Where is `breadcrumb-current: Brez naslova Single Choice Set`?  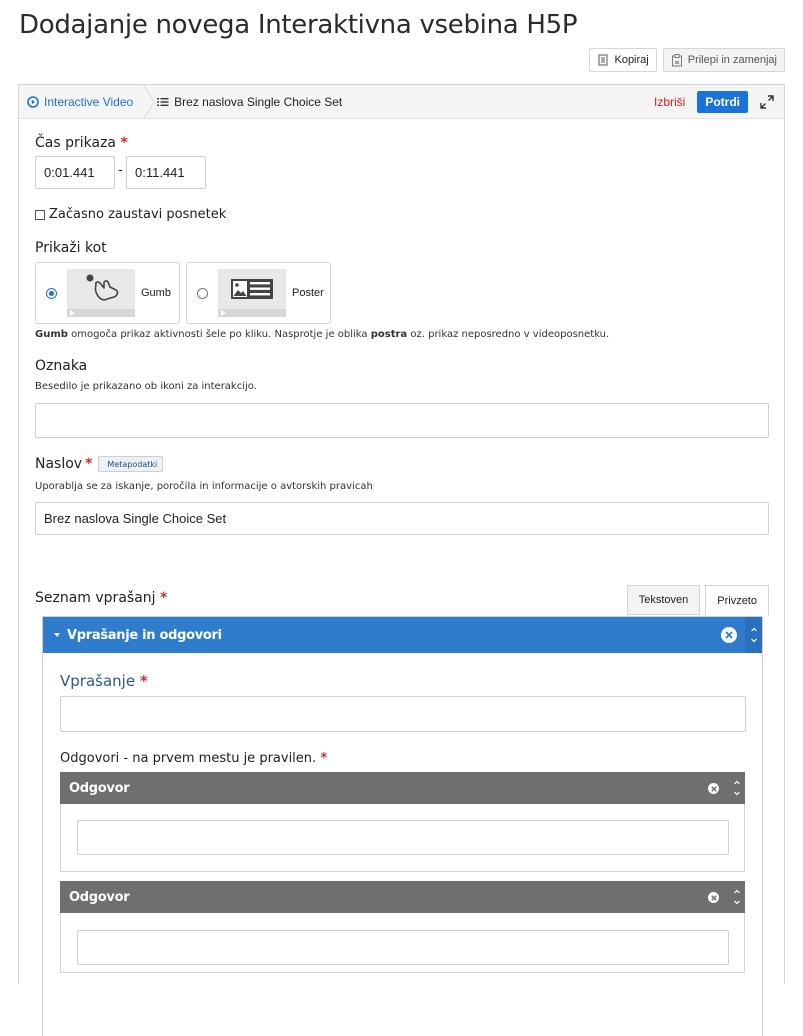 breadcrumb-current: Brez naslova Single Choice Set is located at coordinates (248, 102).